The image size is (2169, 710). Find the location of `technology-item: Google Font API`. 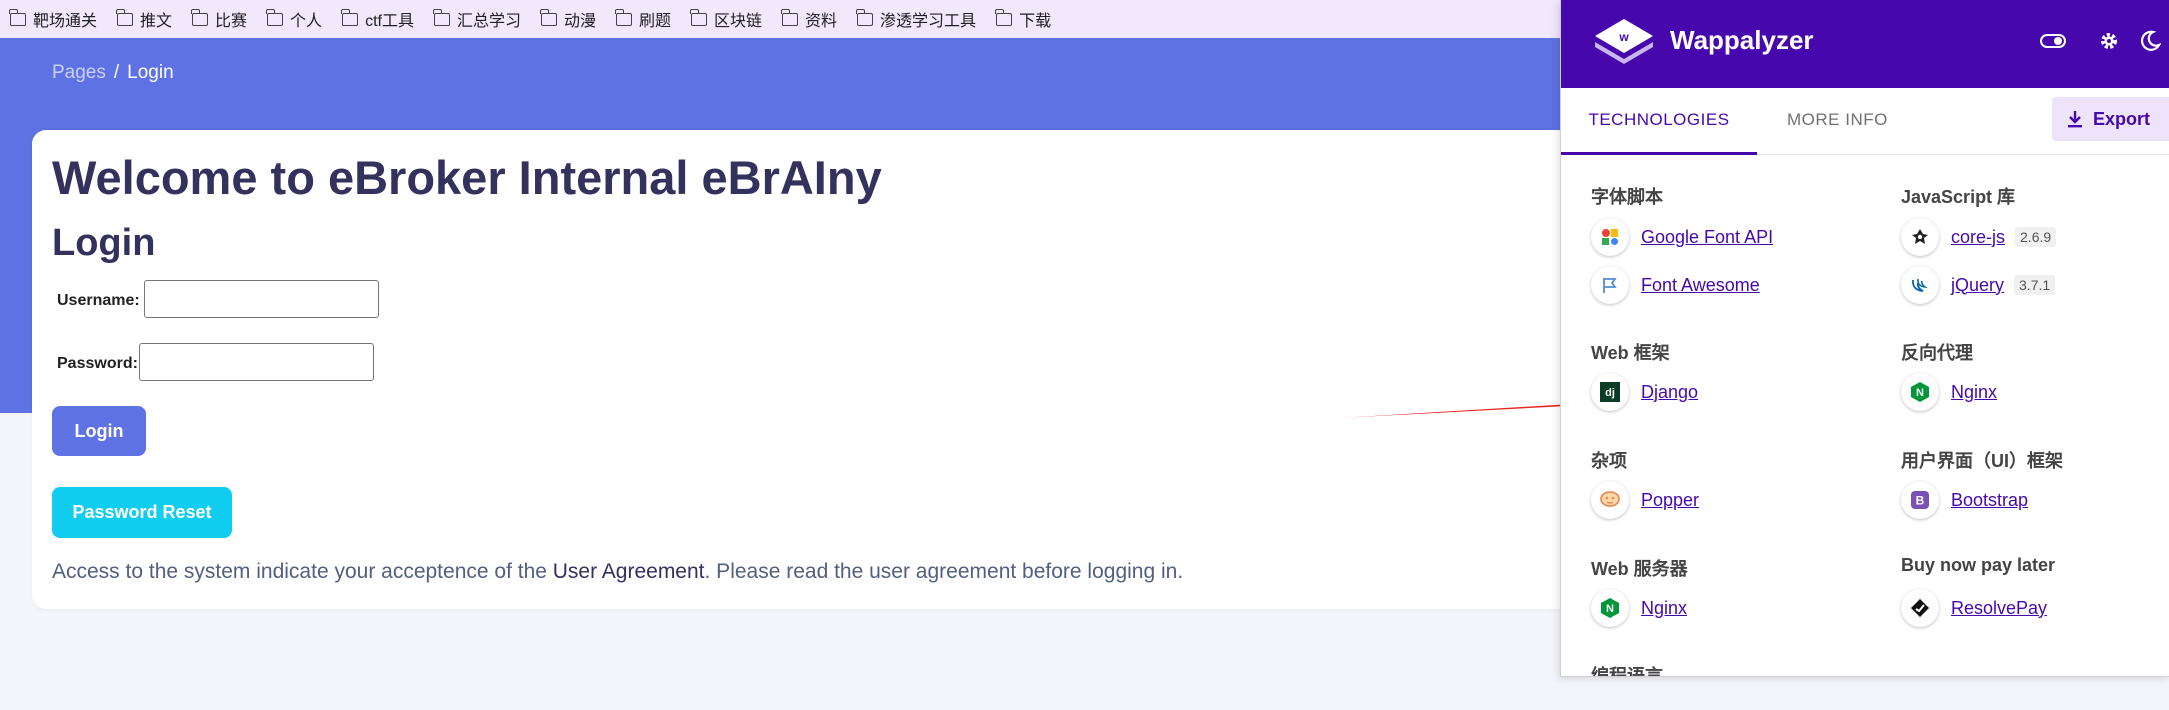

technology-item: Google Font API is located at coordinates (1682, 237).